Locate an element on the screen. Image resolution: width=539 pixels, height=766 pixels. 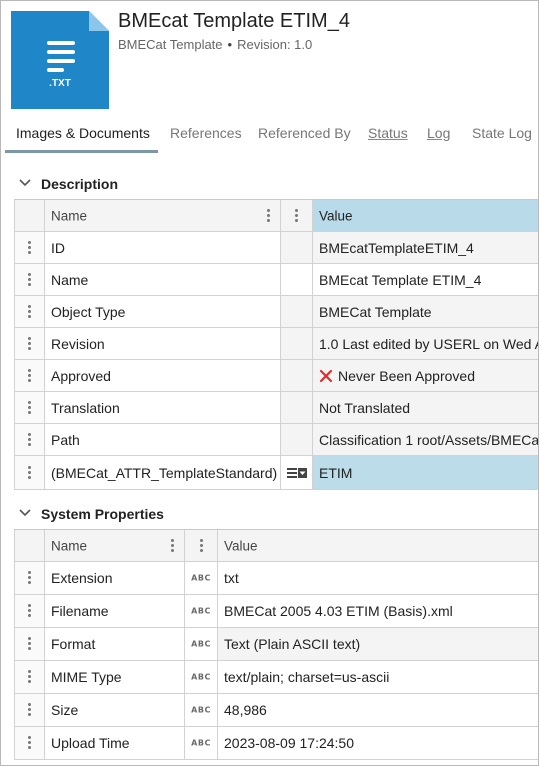
row-value: Text (Plain ASCII text) is located at coordinates (292, 644).